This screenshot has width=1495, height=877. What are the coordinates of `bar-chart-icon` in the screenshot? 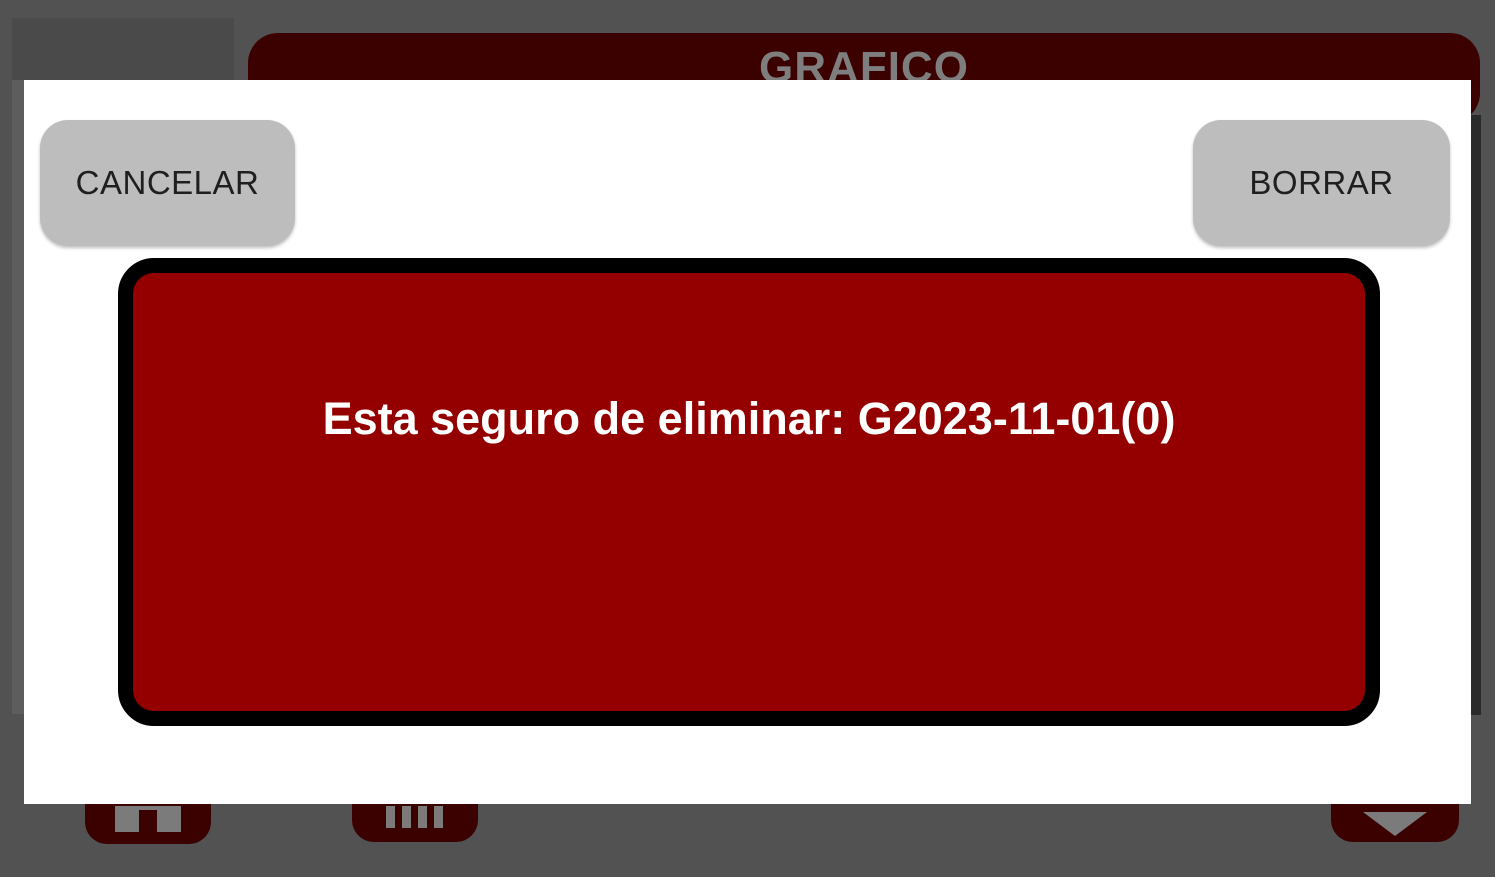 It's located at (415, 817).